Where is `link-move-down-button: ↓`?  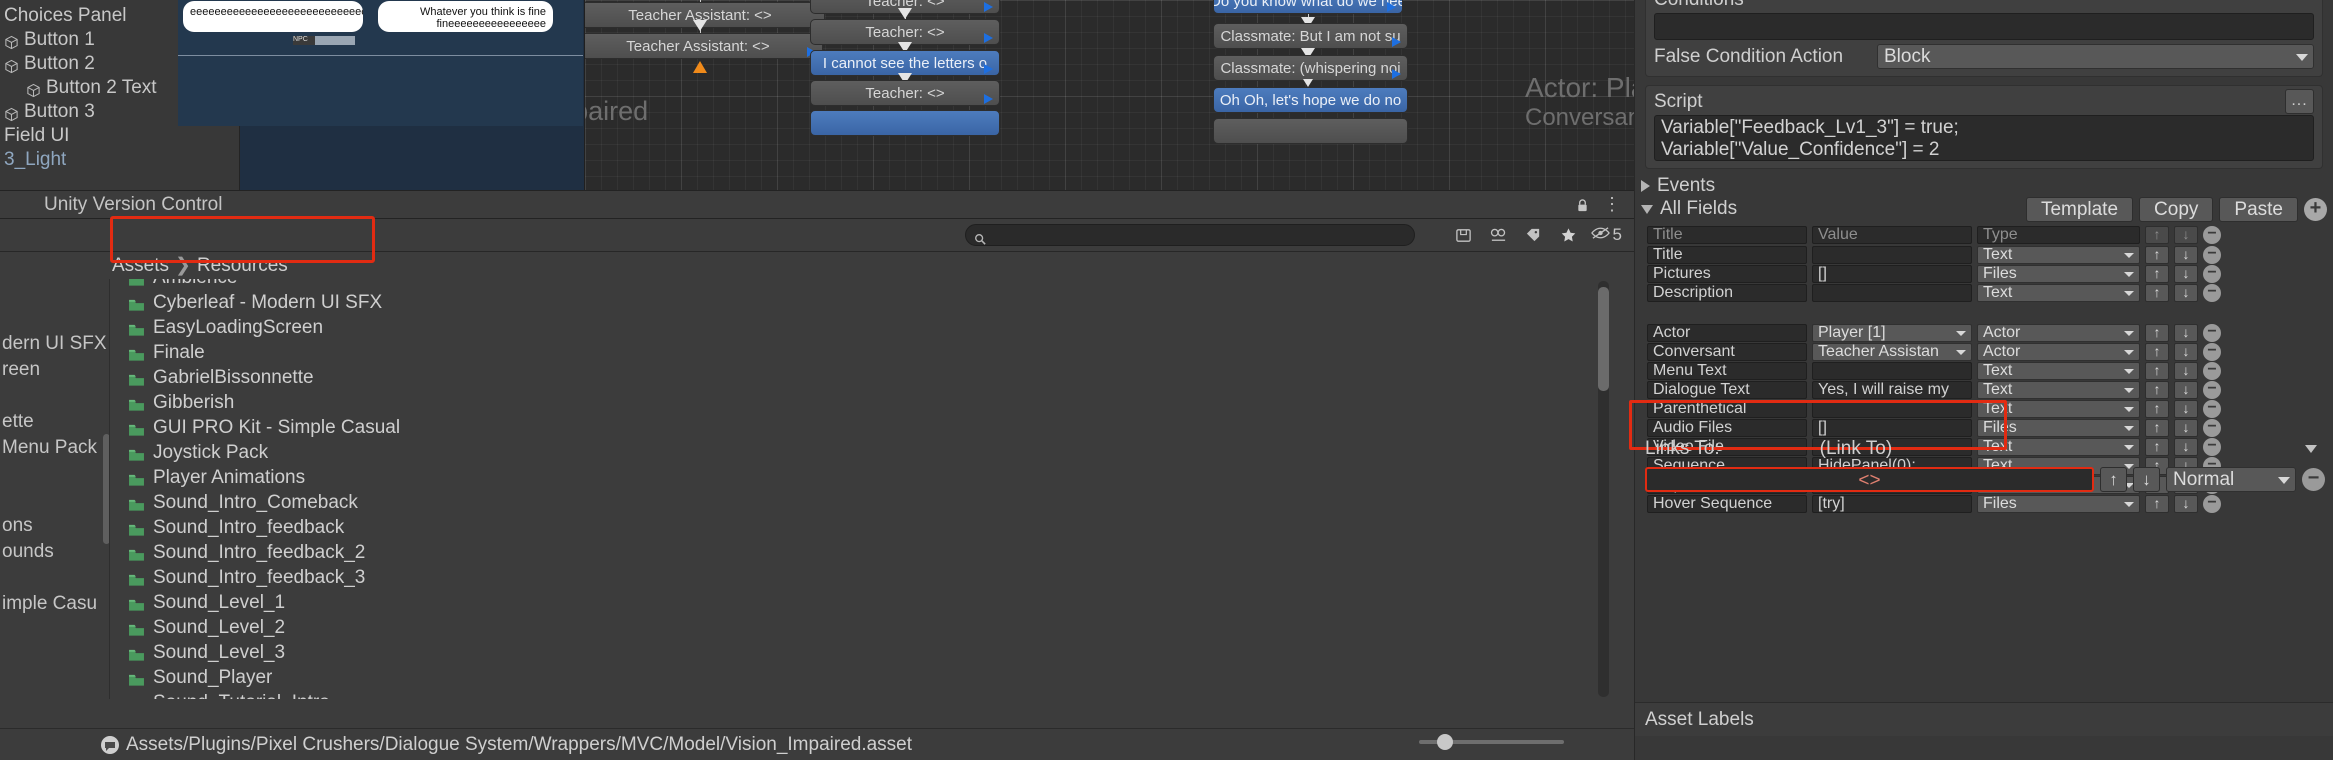 link-move-down-button: ↓ is located at coordinates (2146, 479).